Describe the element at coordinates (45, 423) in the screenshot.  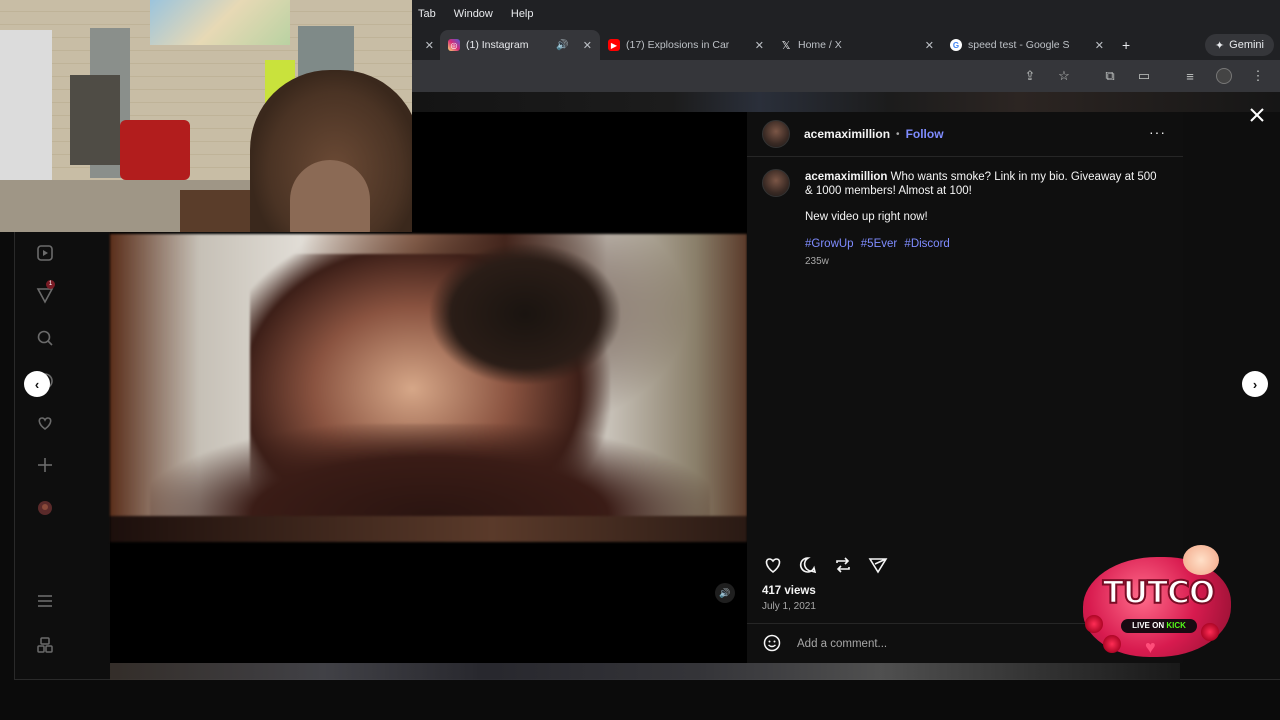
I see `heart-icon` at that location.